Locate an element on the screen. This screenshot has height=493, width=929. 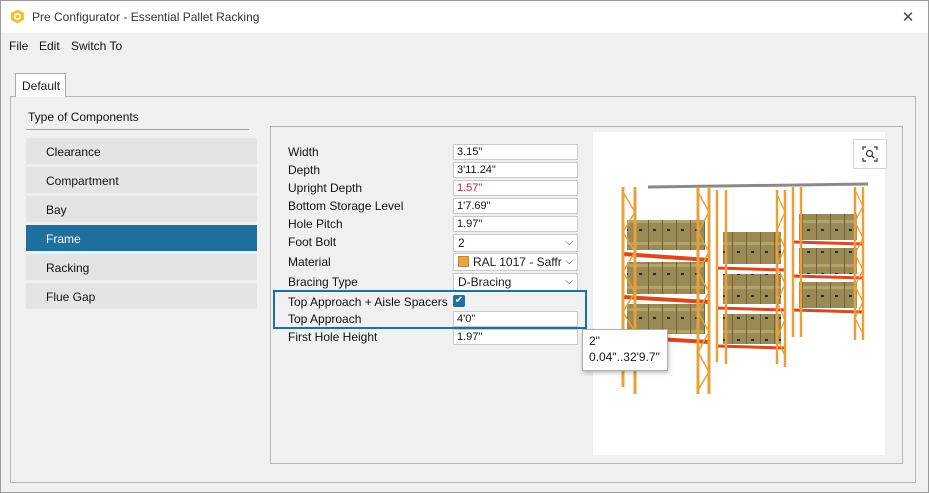
component-item-frame: Frame is located at coordinates (141, 238).